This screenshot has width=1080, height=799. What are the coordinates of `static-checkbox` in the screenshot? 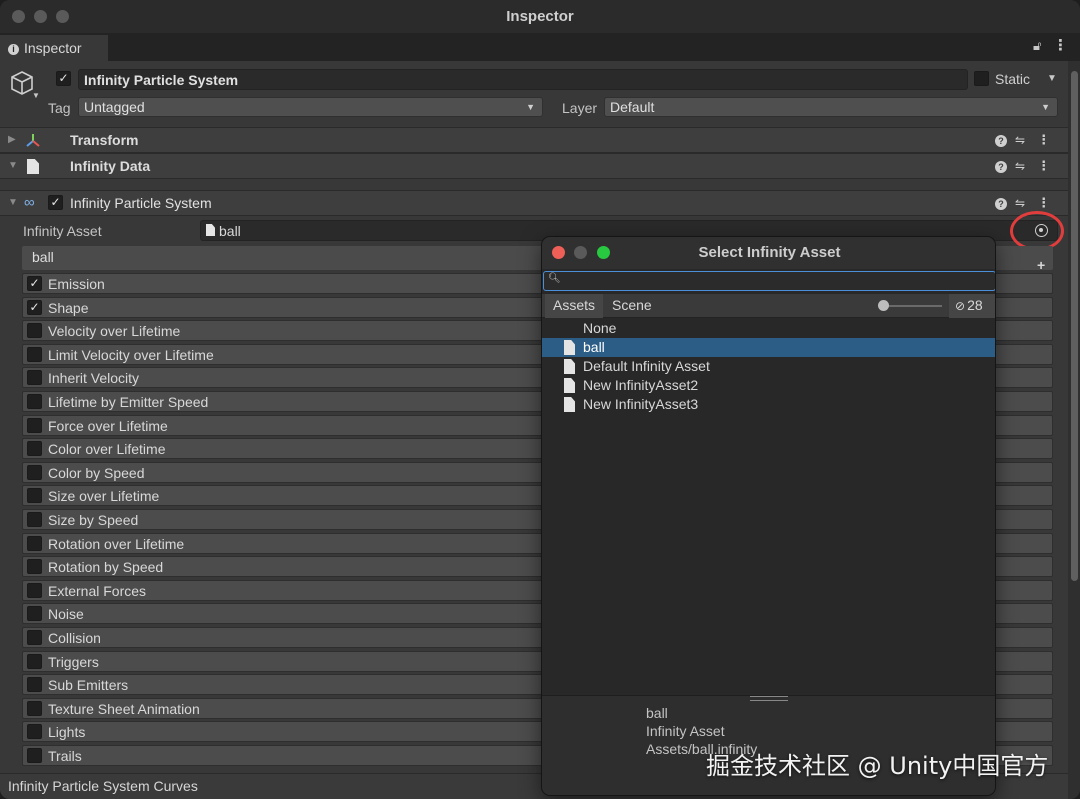 It's located at (981, 78).